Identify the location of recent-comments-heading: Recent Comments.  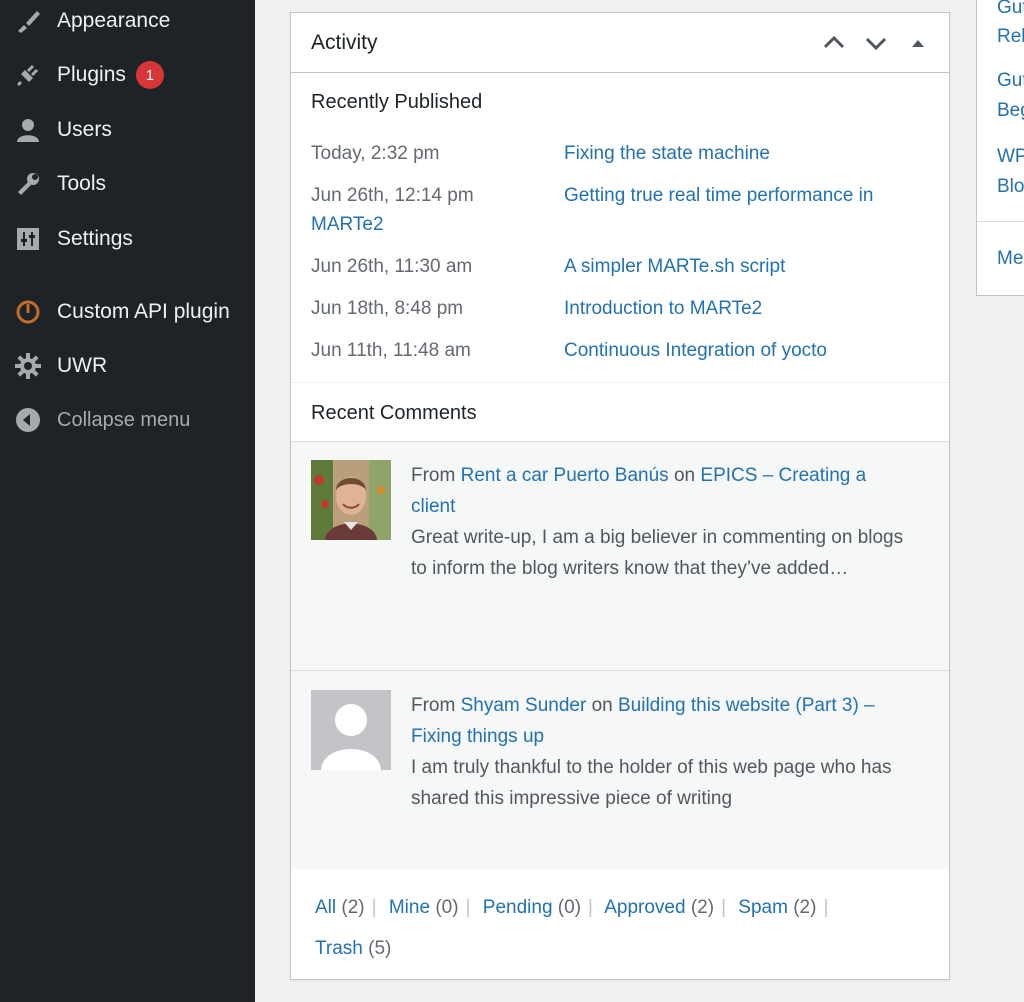
(394, 413).